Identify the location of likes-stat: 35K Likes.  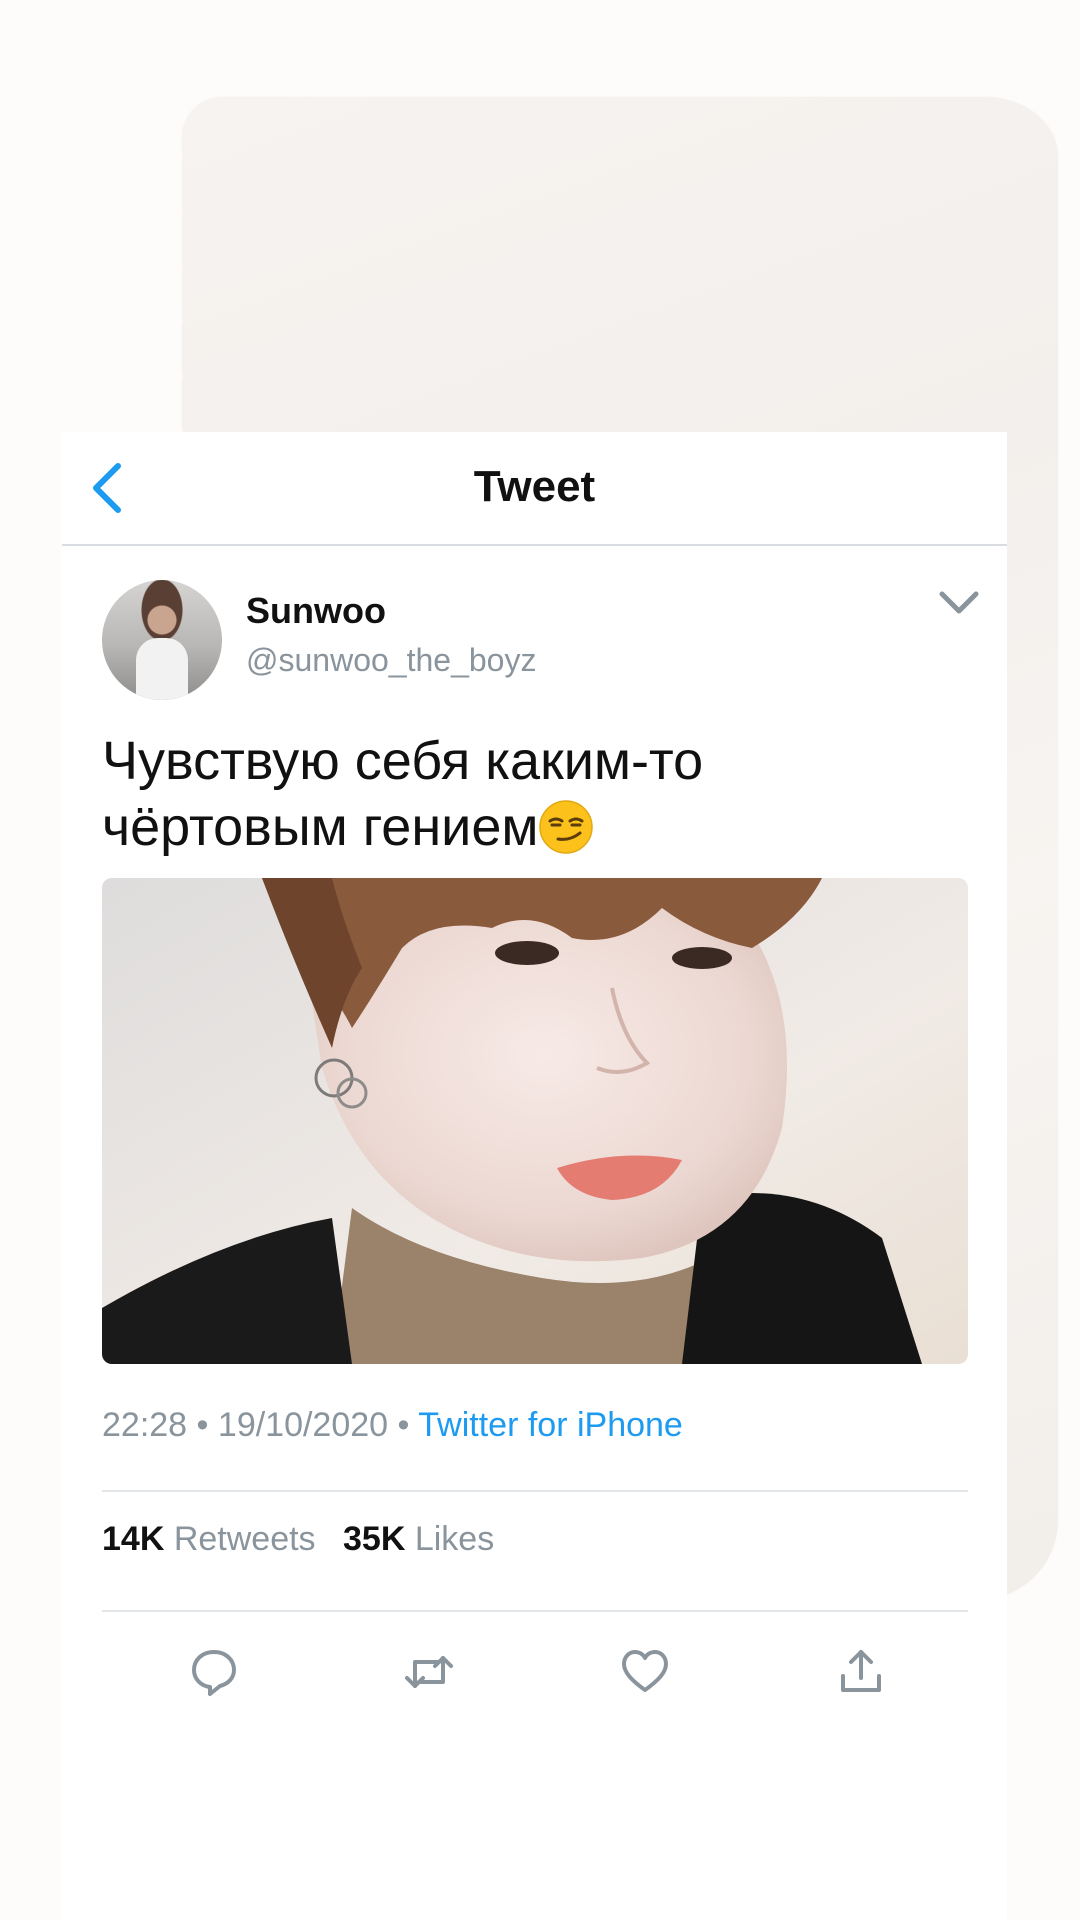
(418, 1539).